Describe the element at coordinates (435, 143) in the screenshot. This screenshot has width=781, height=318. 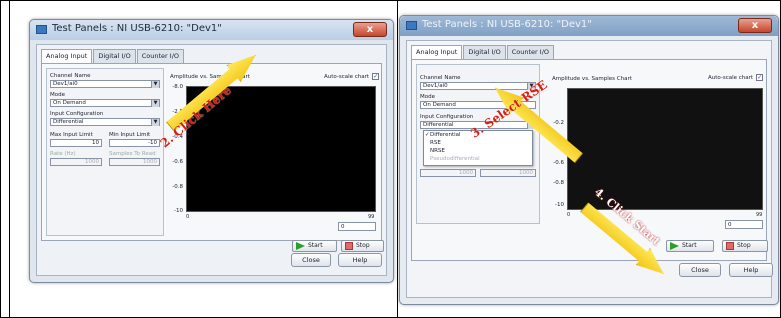
I see `option-label: RSE` at that location.